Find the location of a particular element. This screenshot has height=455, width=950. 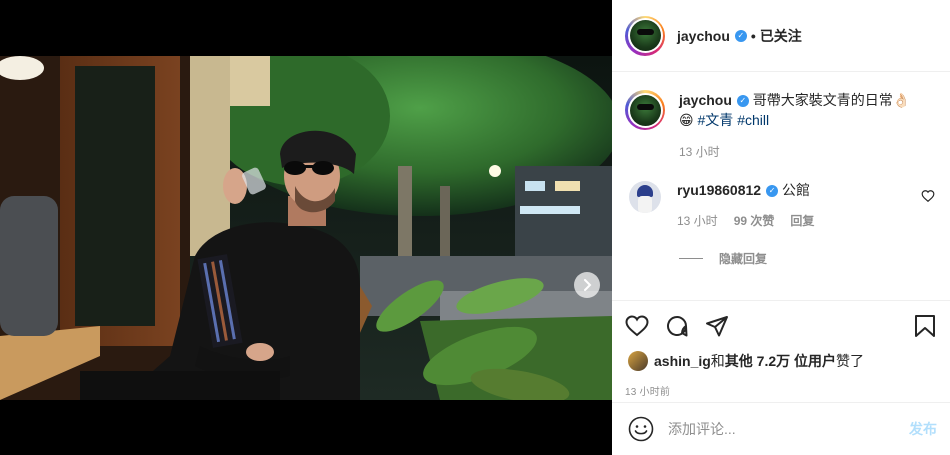

likes-summary: ashin_ig 和 其他 7.2万 位用户 赞了 is located at coordinates (781, 361).